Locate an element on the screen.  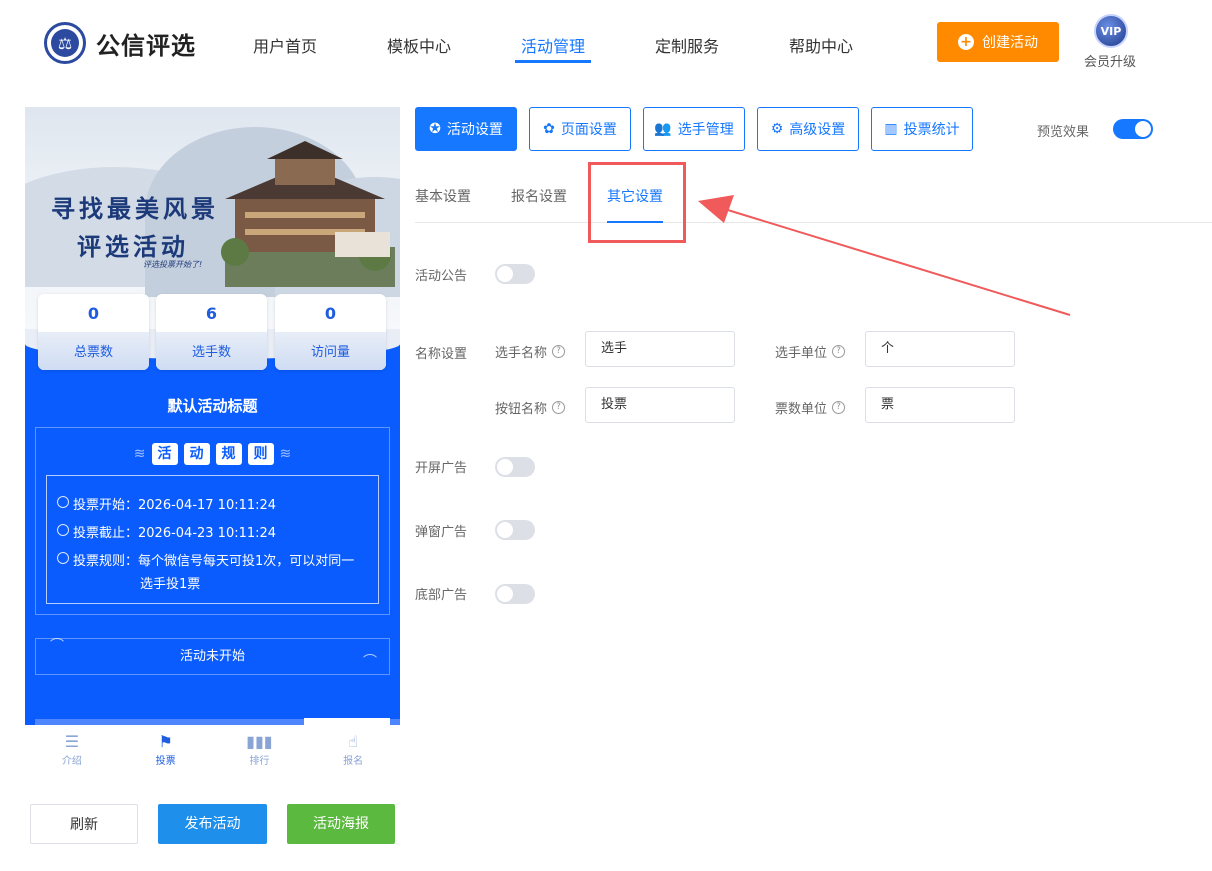
rules-char: 则 is located at coordinates (260, 454).